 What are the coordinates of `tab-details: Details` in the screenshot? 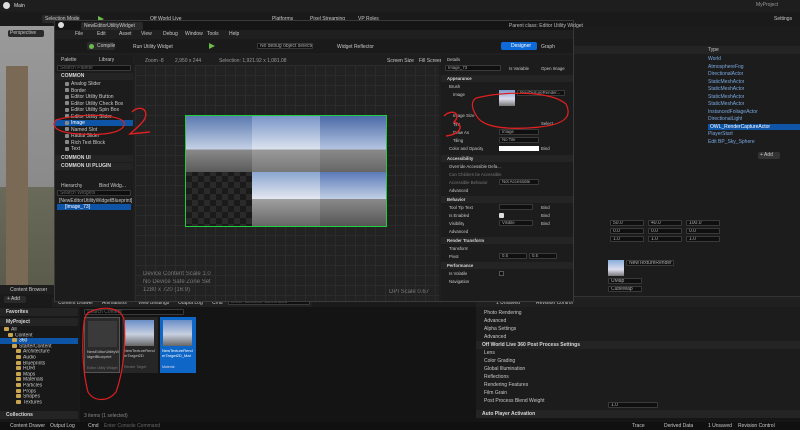 It's located at (453, 59).